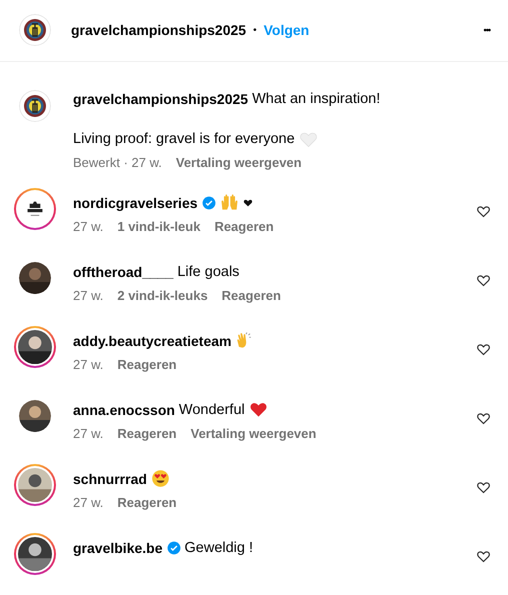 This screenshot has height=595, width=508. I want to click on raised-hands-icon, so click(229, 202).